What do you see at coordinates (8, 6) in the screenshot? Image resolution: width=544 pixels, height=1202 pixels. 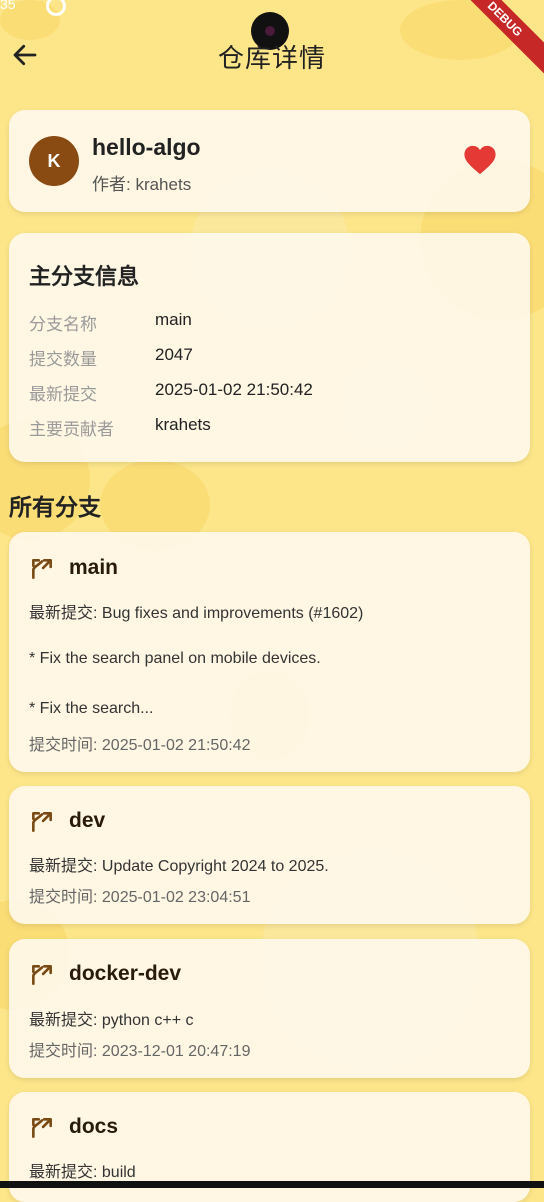 I see `status-time: 35` at bounding box center [8, 6].